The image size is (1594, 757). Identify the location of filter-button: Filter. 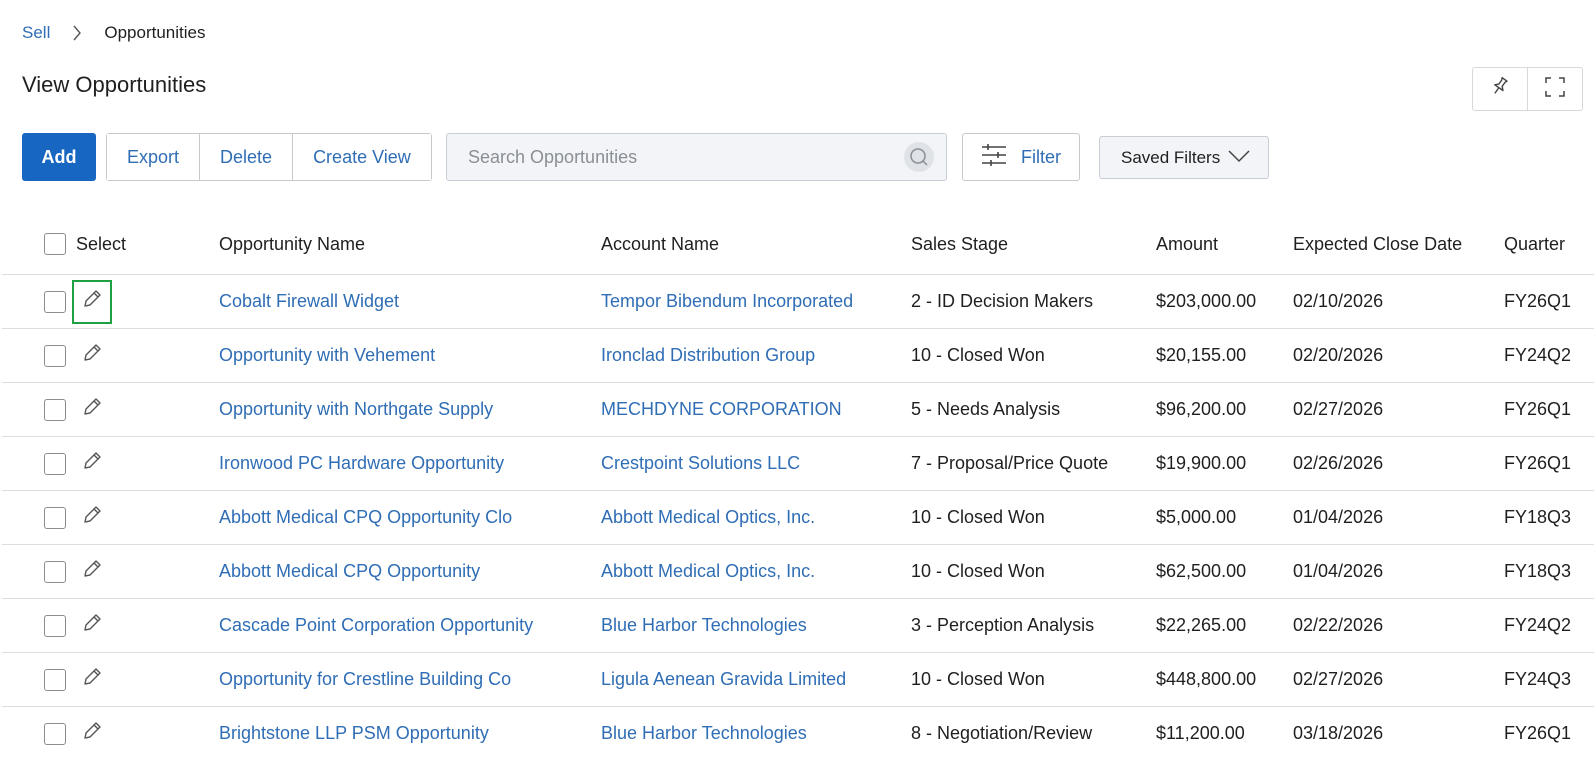
(1021, 157).